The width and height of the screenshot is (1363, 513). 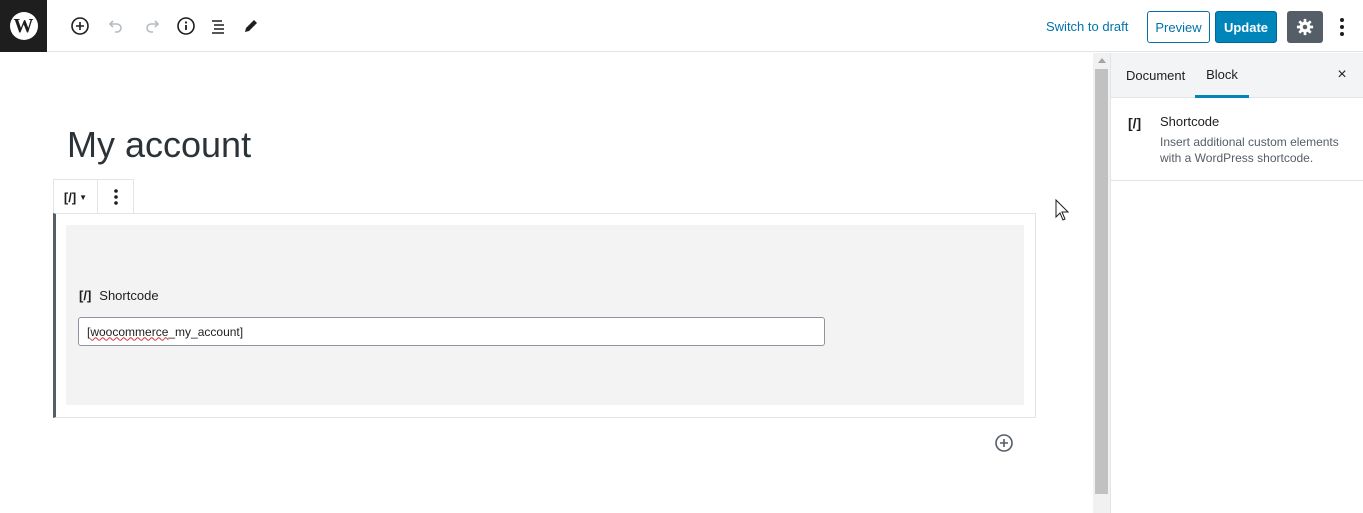 I want to click on shortcode-label-row: [/] Shortcode, so click(x=119, y=295).